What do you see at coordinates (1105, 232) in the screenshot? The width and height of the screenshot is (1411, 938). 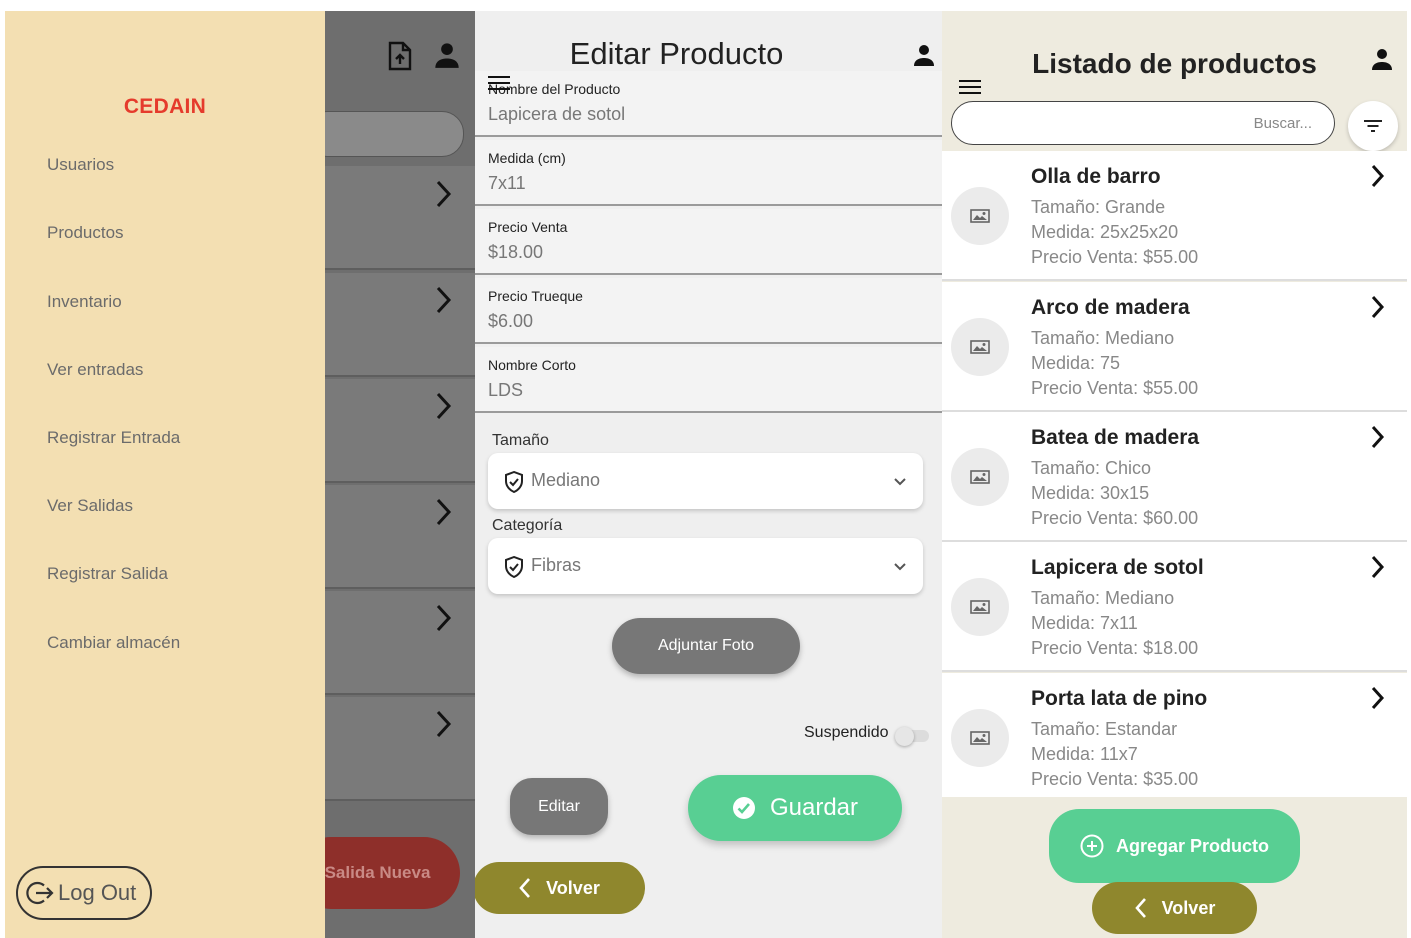 I see `product-medida: Medida: 25x25x20` at bounding box center [1105, 232].